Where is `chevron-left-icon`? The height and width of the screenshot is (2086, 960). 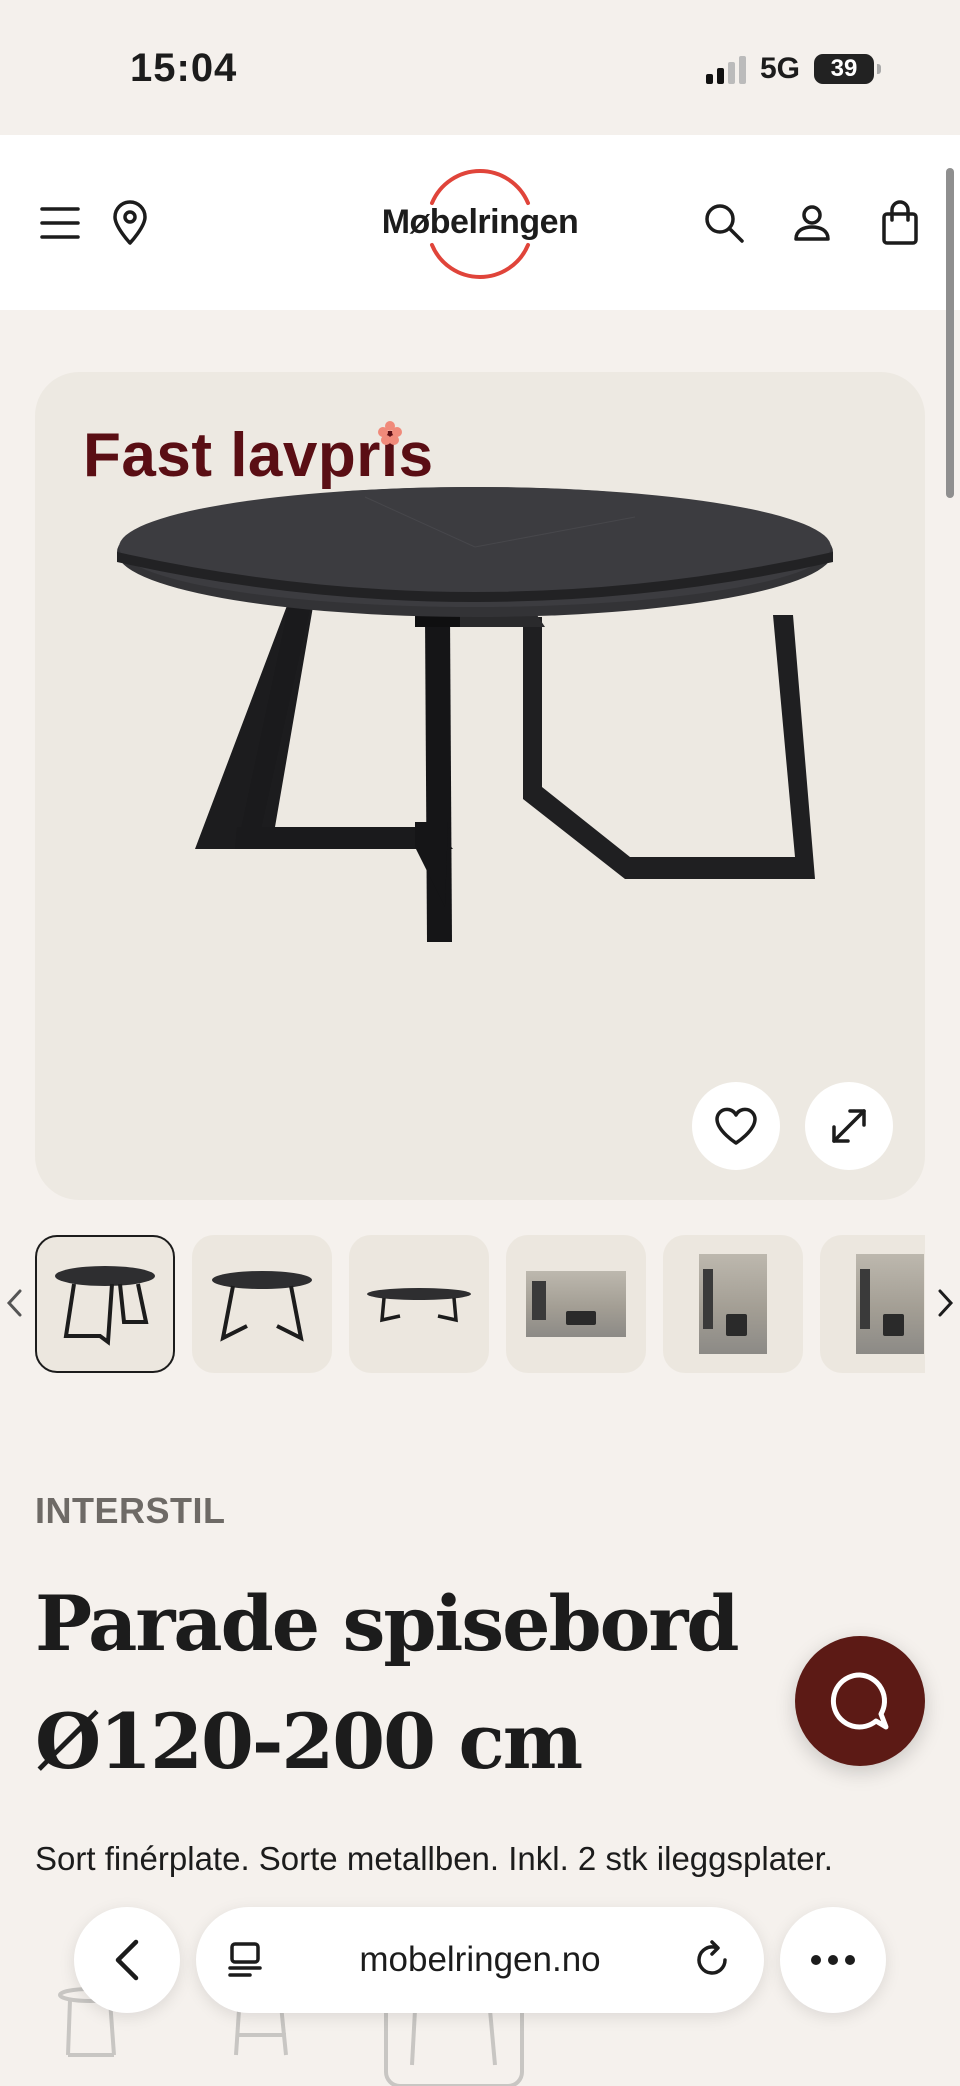
chevron-left-icon is located at coordinates (15, 1303).